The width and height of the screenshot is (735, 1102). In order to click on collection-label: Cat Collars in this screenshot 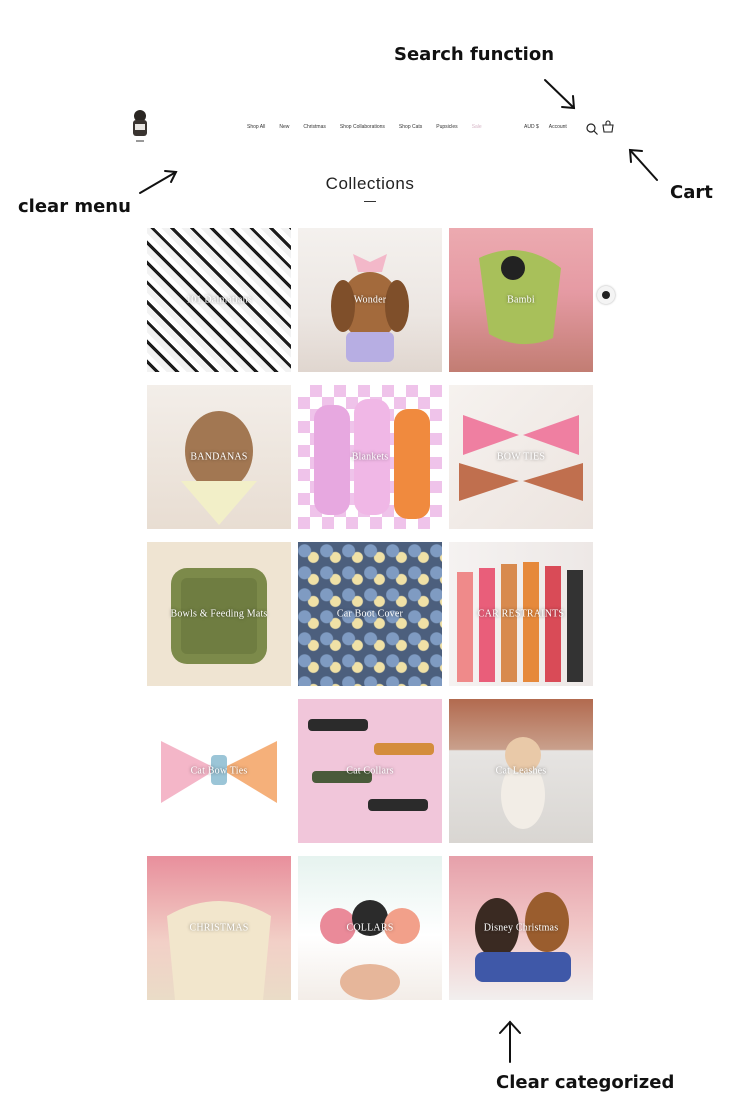, I will do `click(370, 771)`.